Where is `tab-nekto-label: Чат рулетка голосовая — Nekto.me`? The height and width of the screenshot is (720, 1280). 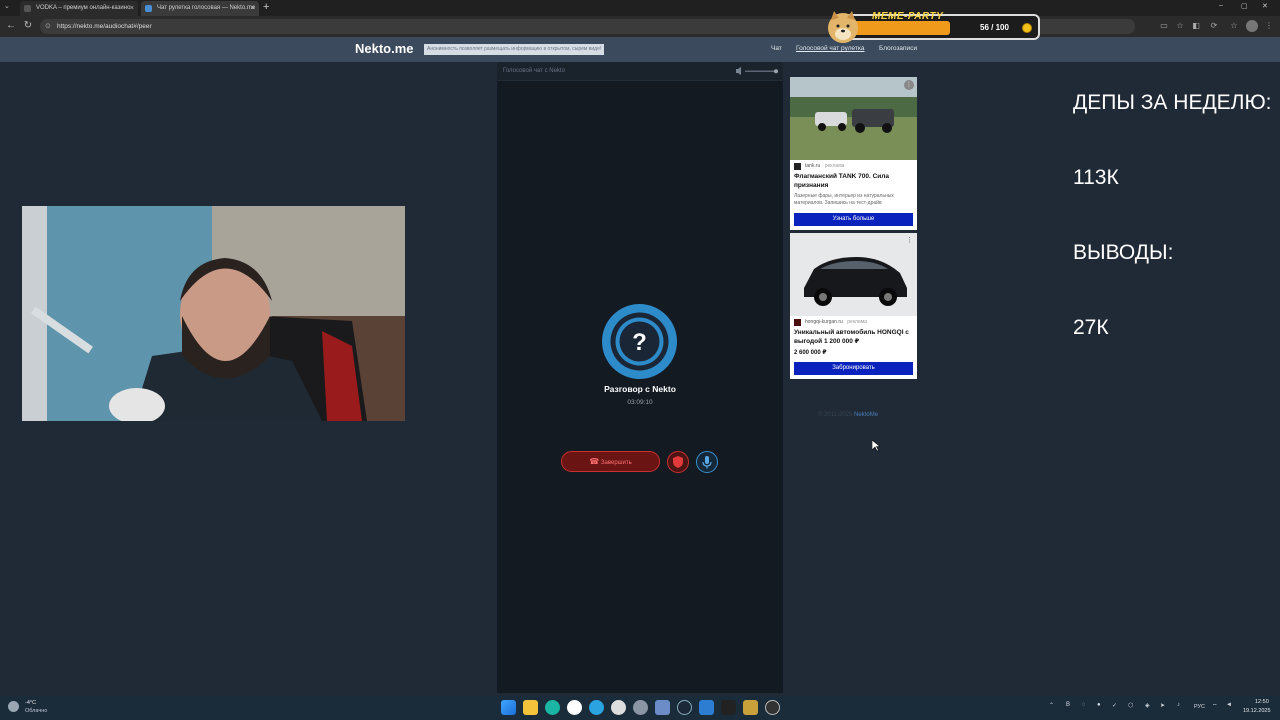 tab-nekto-label: Чат рулетка голосовая — Nekto.me is located at coordinates (206, 8).